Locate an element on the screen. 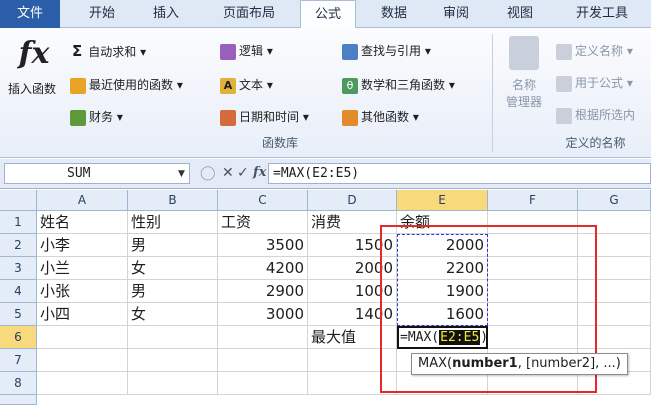 The height and width of the screenshot is (405, 651). cancel-icon: ✕ is located at coordinates (228, 173).